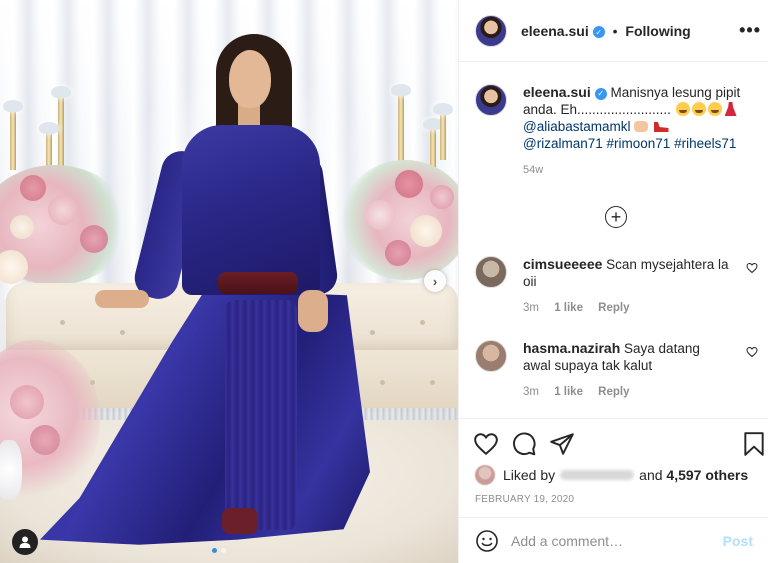  I want to click on caption-username: eleena.sui, so click(557, 92).